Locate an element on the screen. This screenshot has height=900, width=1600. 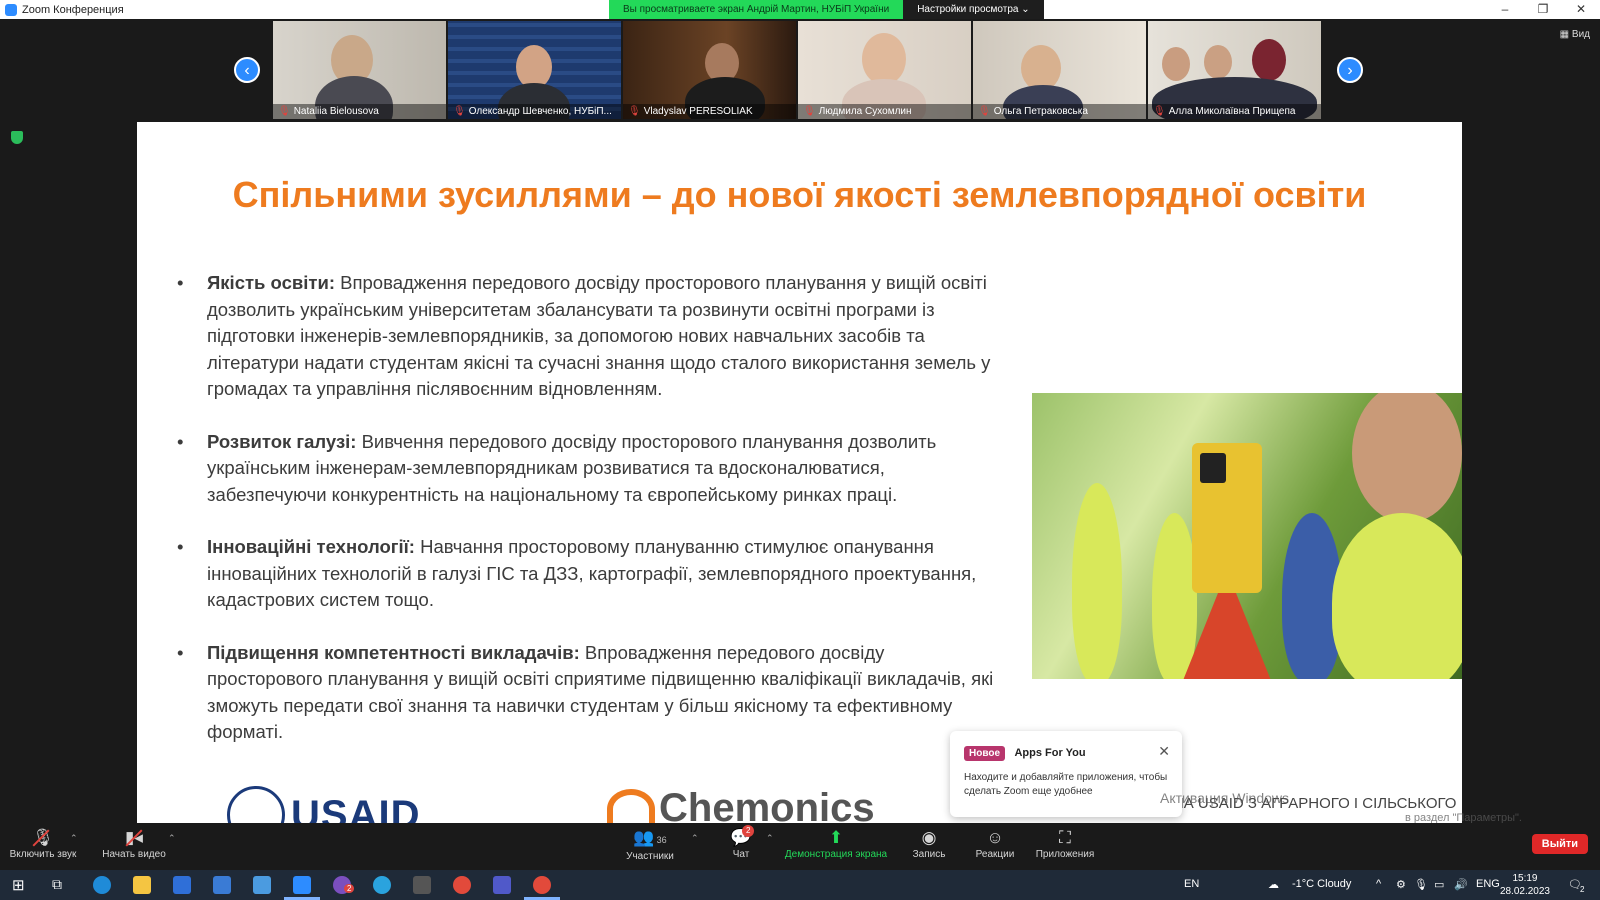
participant-name: 🎙 Людмила Сухомлин is located at coordinates (884, 111).